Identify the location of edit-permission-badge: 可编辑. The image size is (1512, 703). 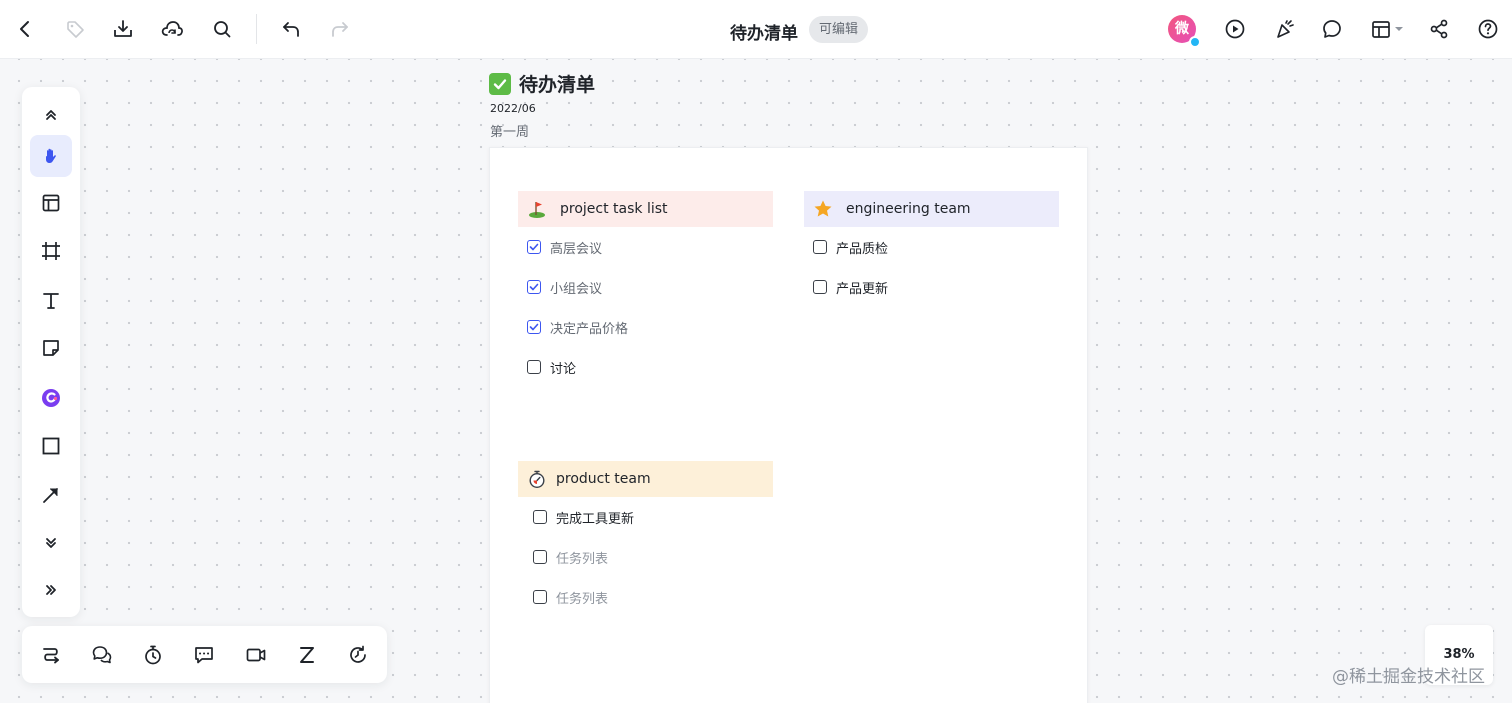
(839, 29).